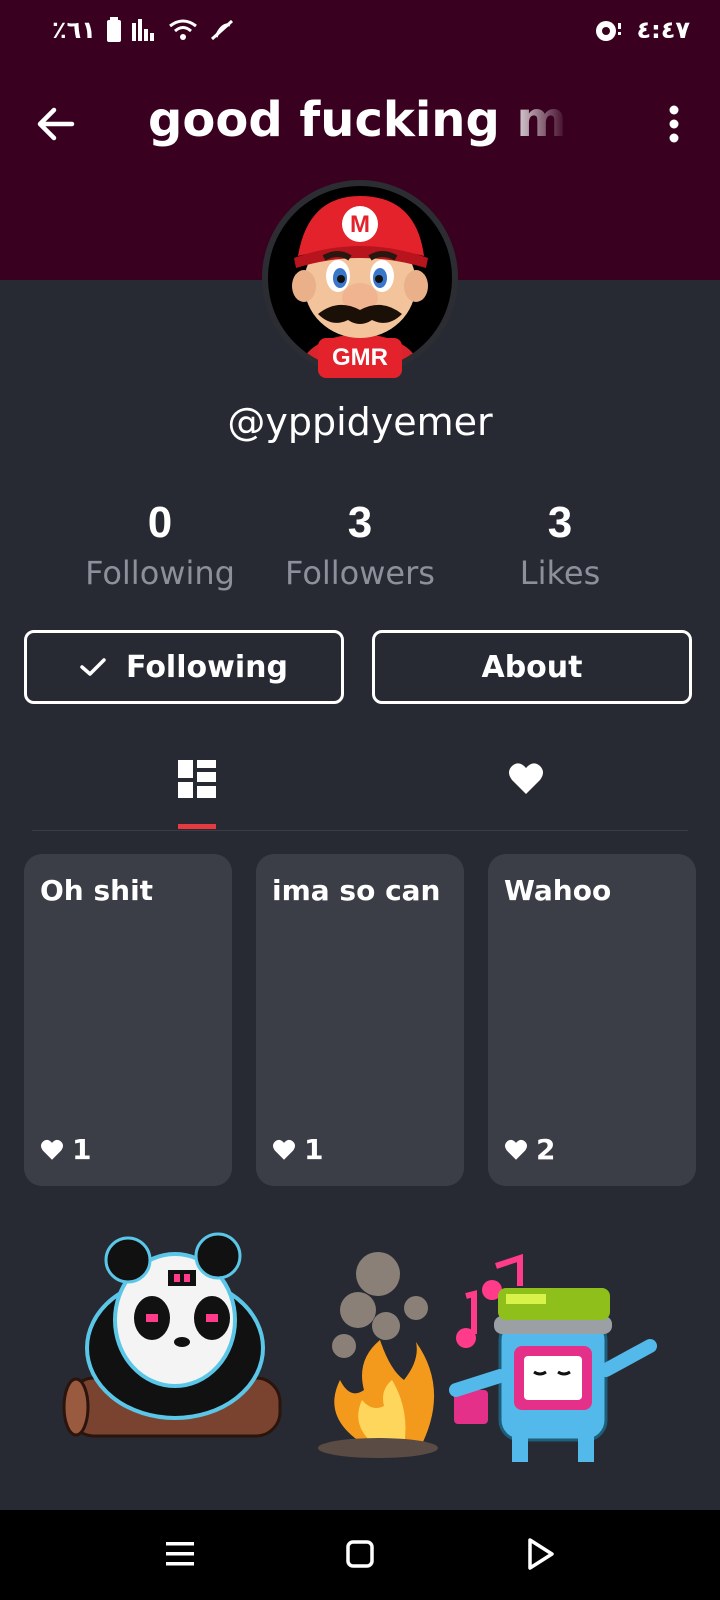 Image resolution: width=720 pixels, height=1600 pixels. What do you see at coordinates (360, 1020) in the screenshot?
I see `post-card: ima so can 1` at bounding box center [360, 1020].